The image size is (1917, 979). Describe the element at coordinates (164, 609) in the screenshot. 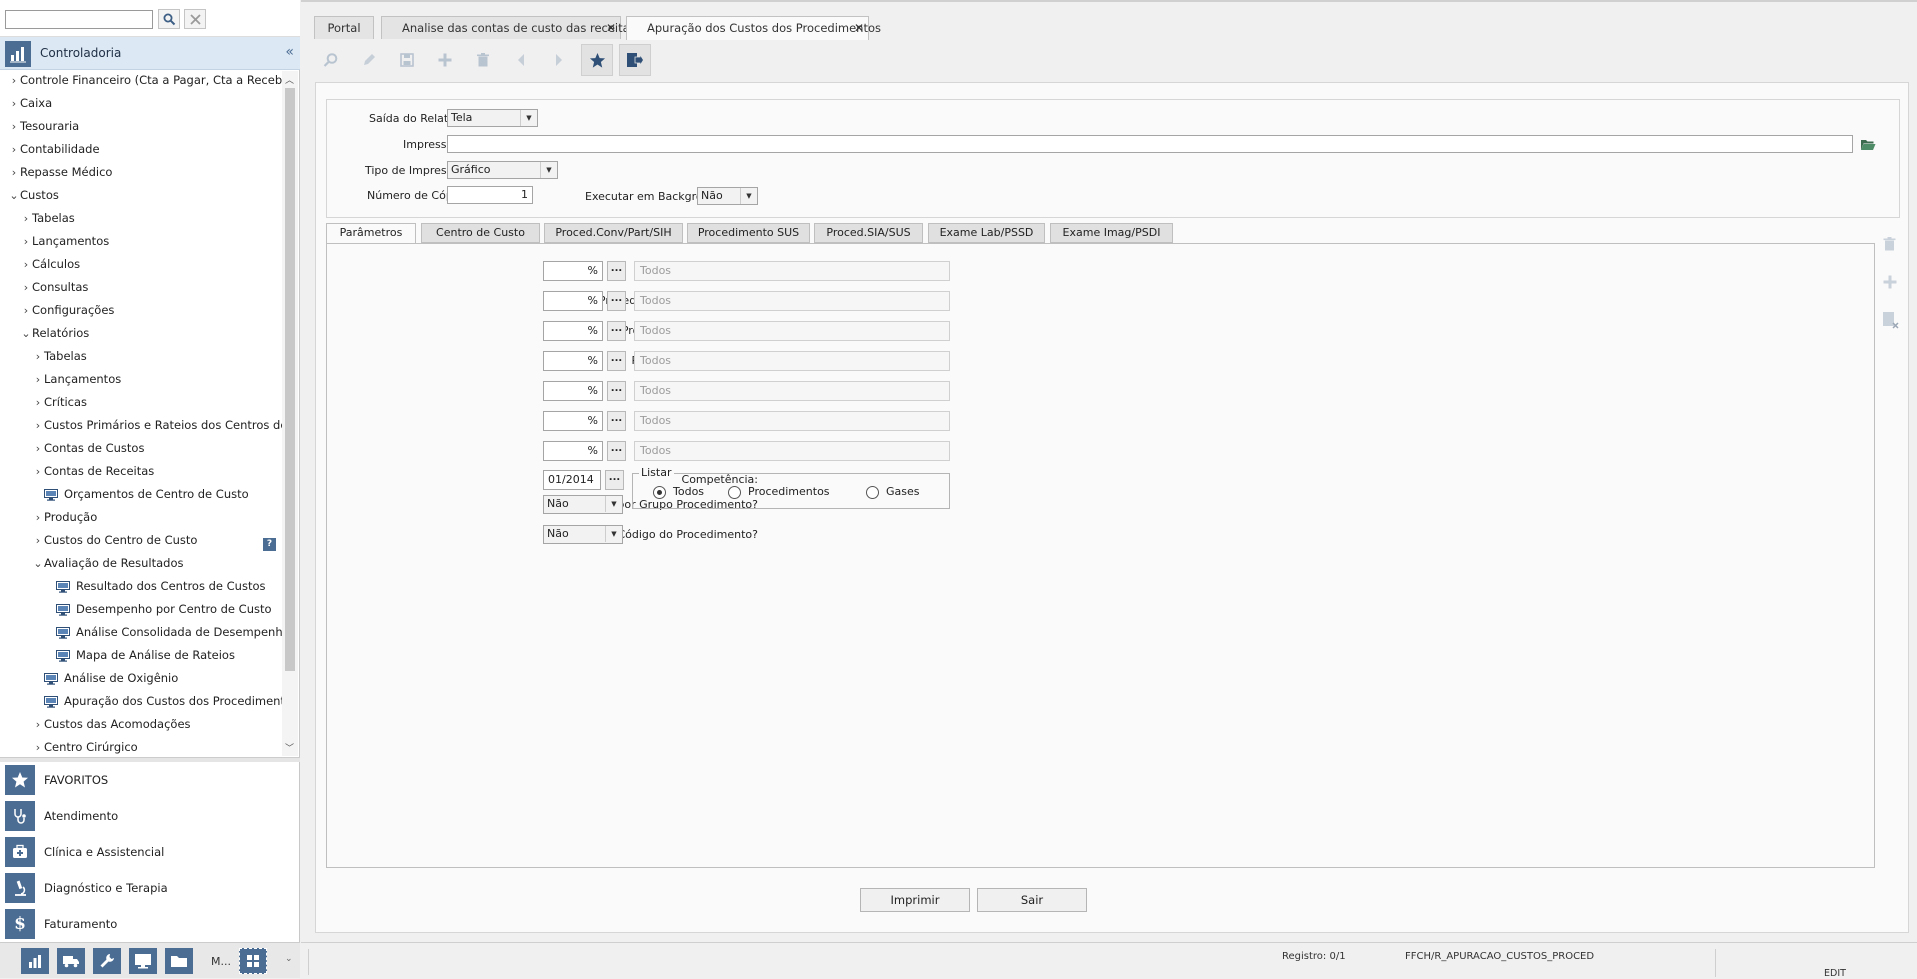

I see `tree-item: Desempenho por Centro de Custo` at that location.